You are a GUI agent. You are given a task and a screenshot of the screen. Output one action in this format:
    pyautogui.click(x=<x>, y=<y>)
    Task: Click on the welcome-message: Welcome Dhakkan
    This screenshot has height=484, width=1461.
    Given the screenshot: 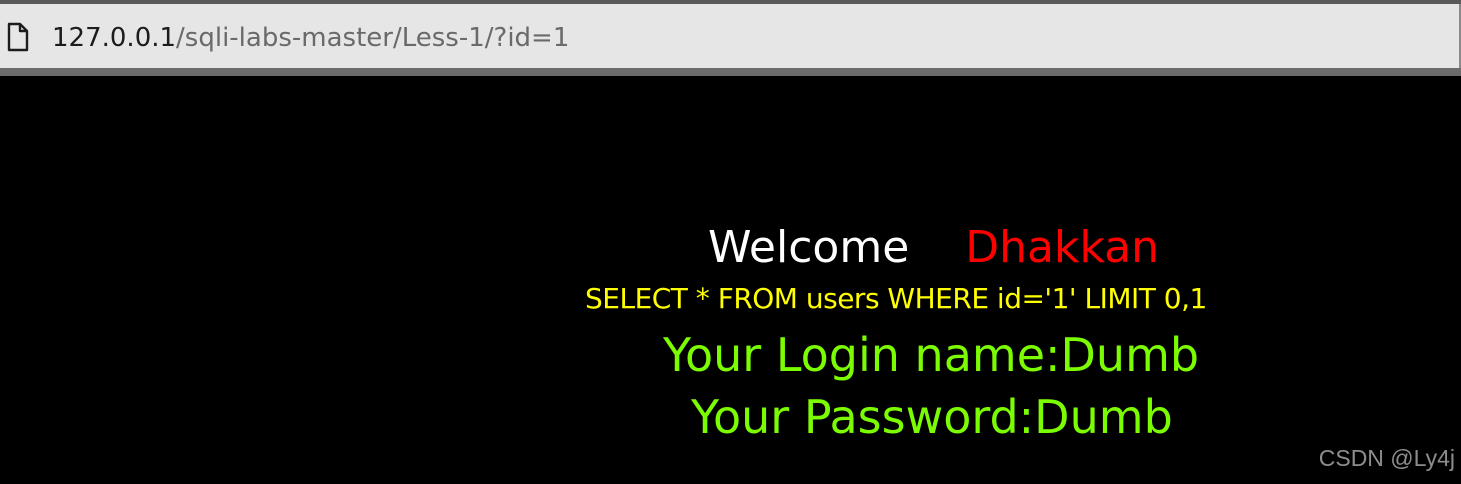 What is the action you would take?
    pyautogui.click(x=933, y=248)
    